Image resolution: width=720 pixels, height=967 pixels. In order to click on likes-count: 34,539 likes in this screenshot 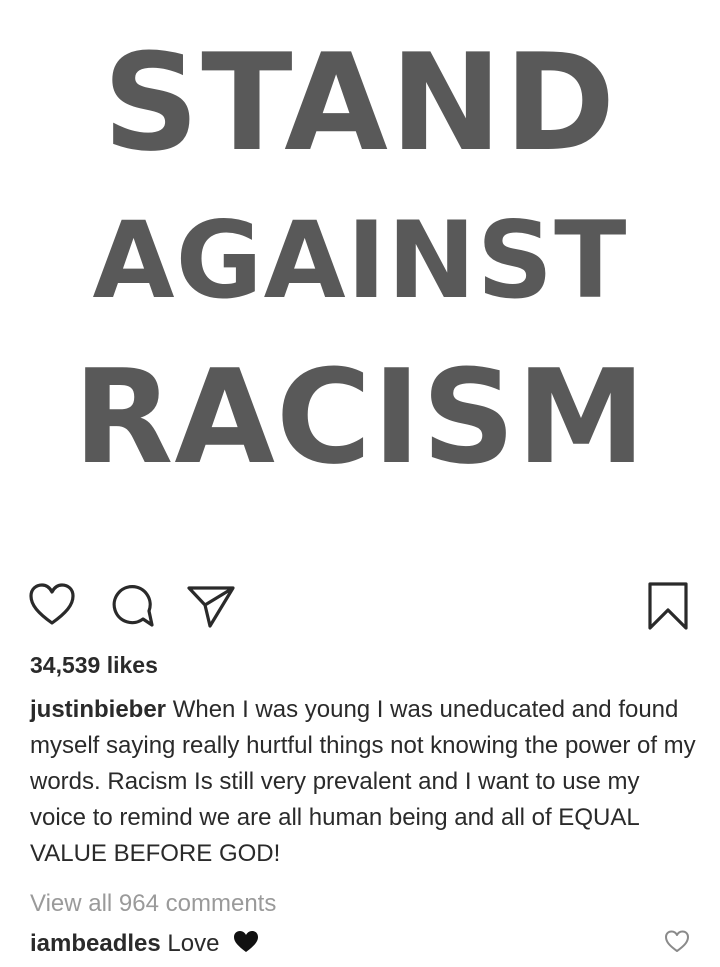, I will do `click(94, 665)`.